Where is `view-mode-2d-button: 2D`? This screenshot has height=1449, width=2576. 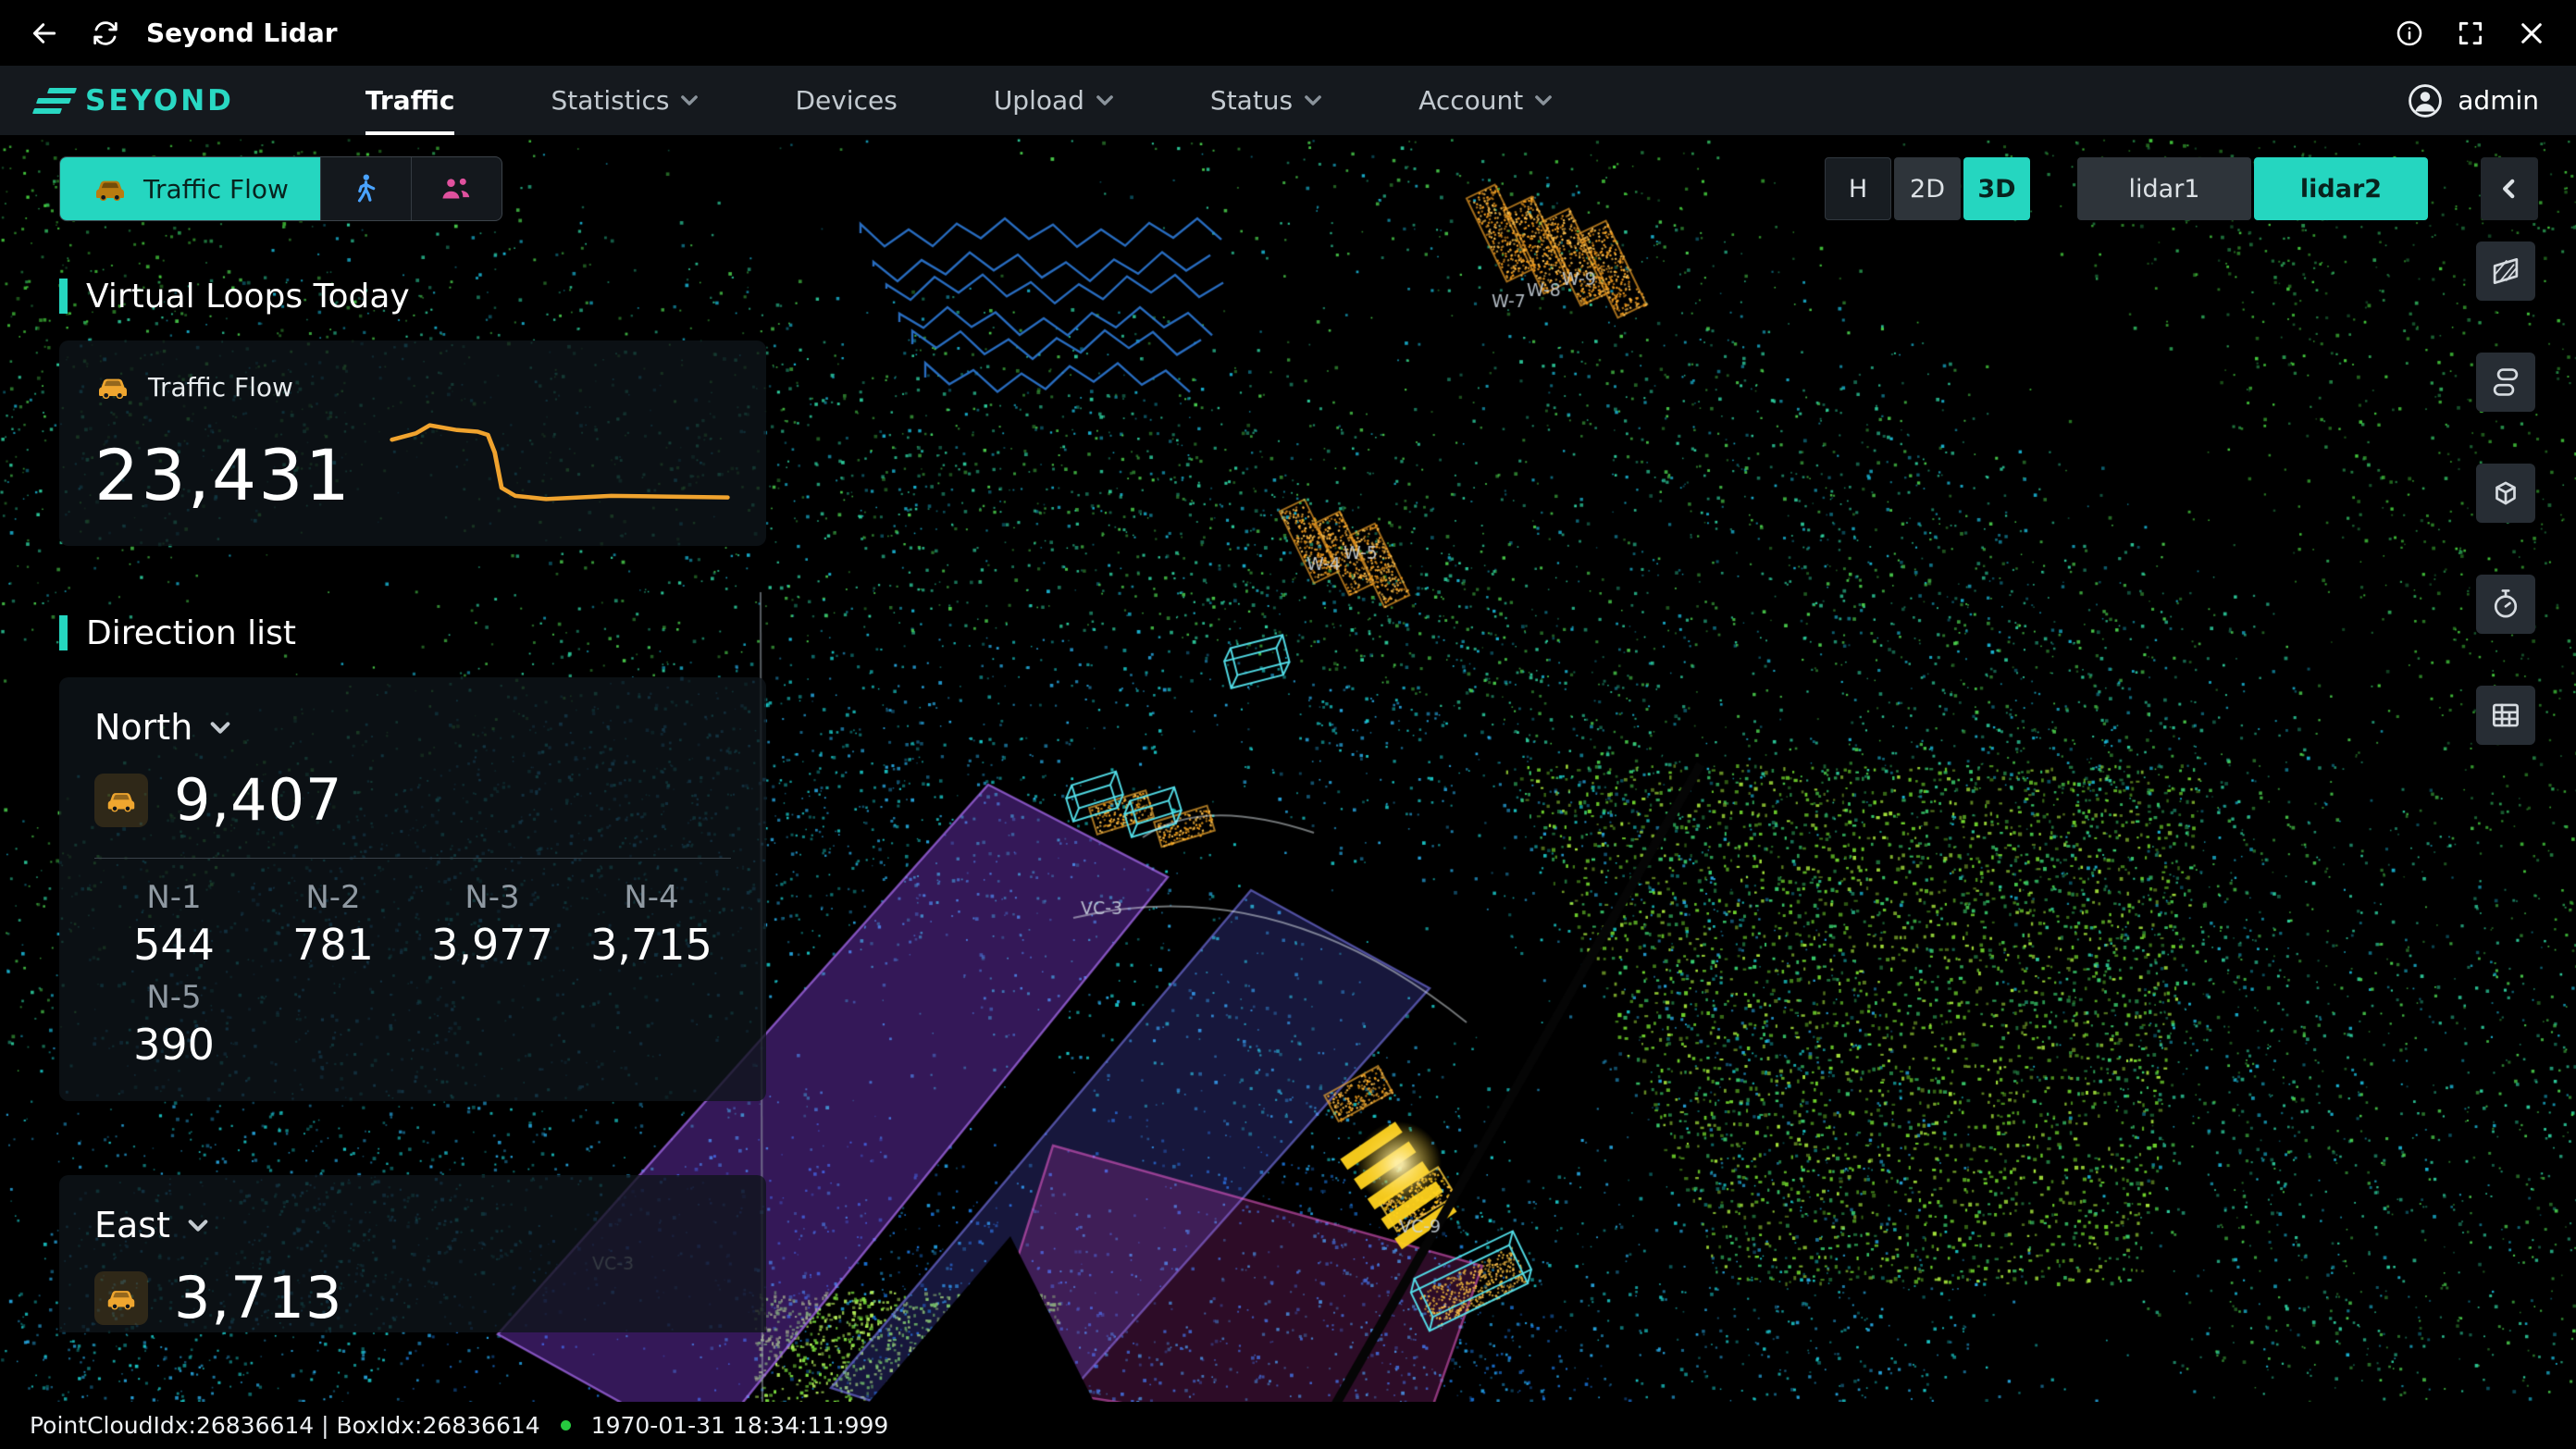
view-mode-2d-button: 2D is located at coordinates (1927, 188).